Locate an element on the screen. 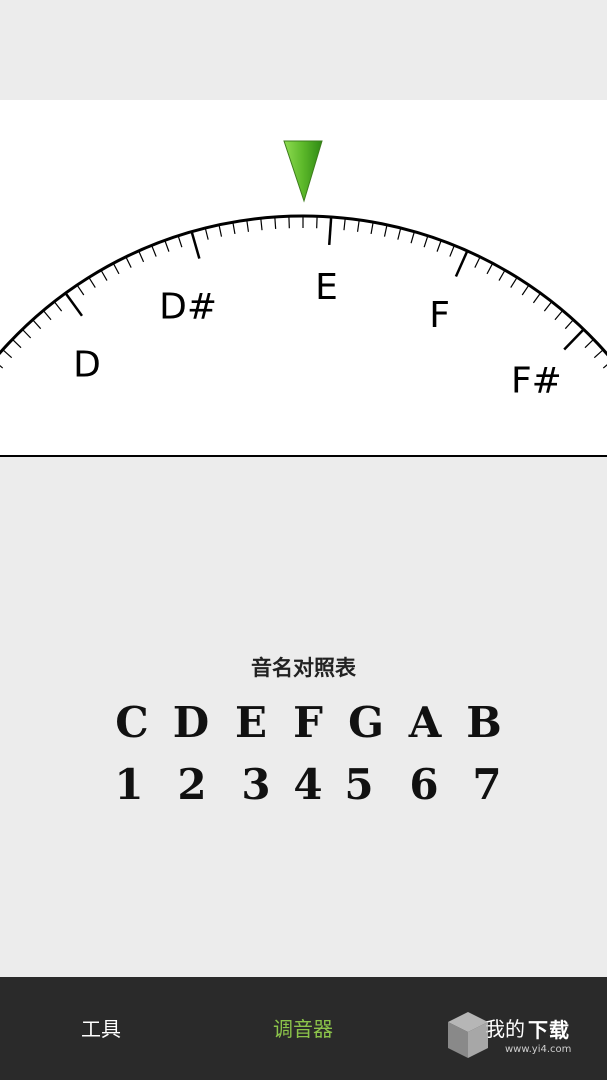 Image resolution: width=607 pixels, height=1080 pixels. note-letter: E is located at coordinates (250, 722).